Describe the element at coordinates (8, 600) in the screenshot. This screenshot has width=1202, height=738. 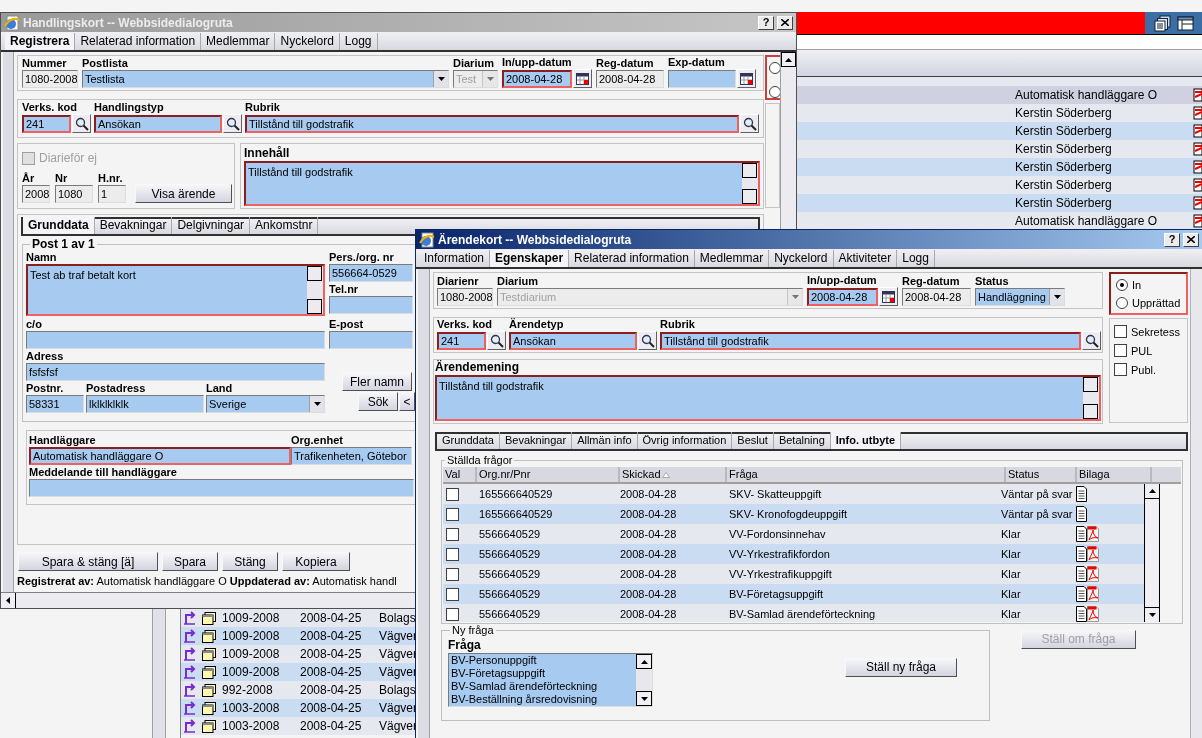
I see `scroll-left-button` at that location.